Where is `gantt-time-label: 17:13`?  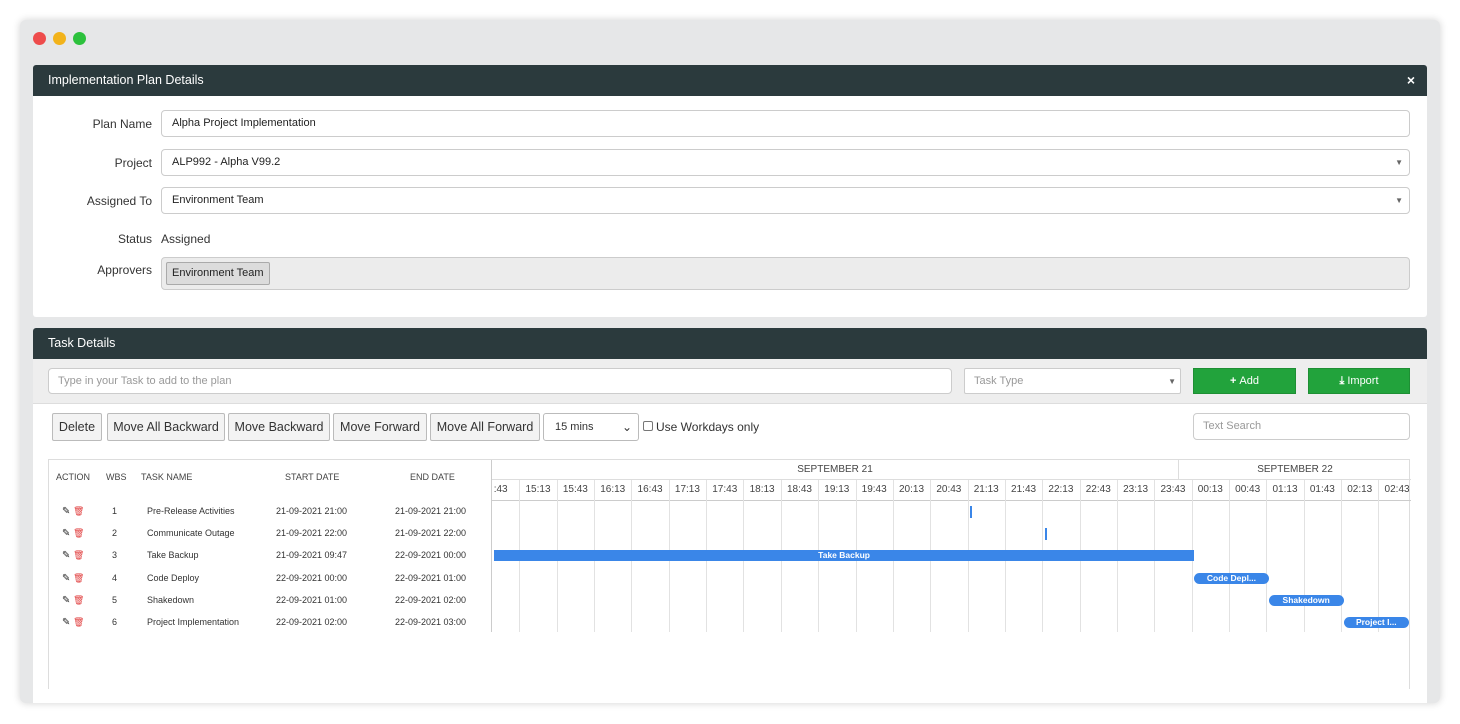 gantt-time-label: 17:13 is located at coordinates (687, 489).